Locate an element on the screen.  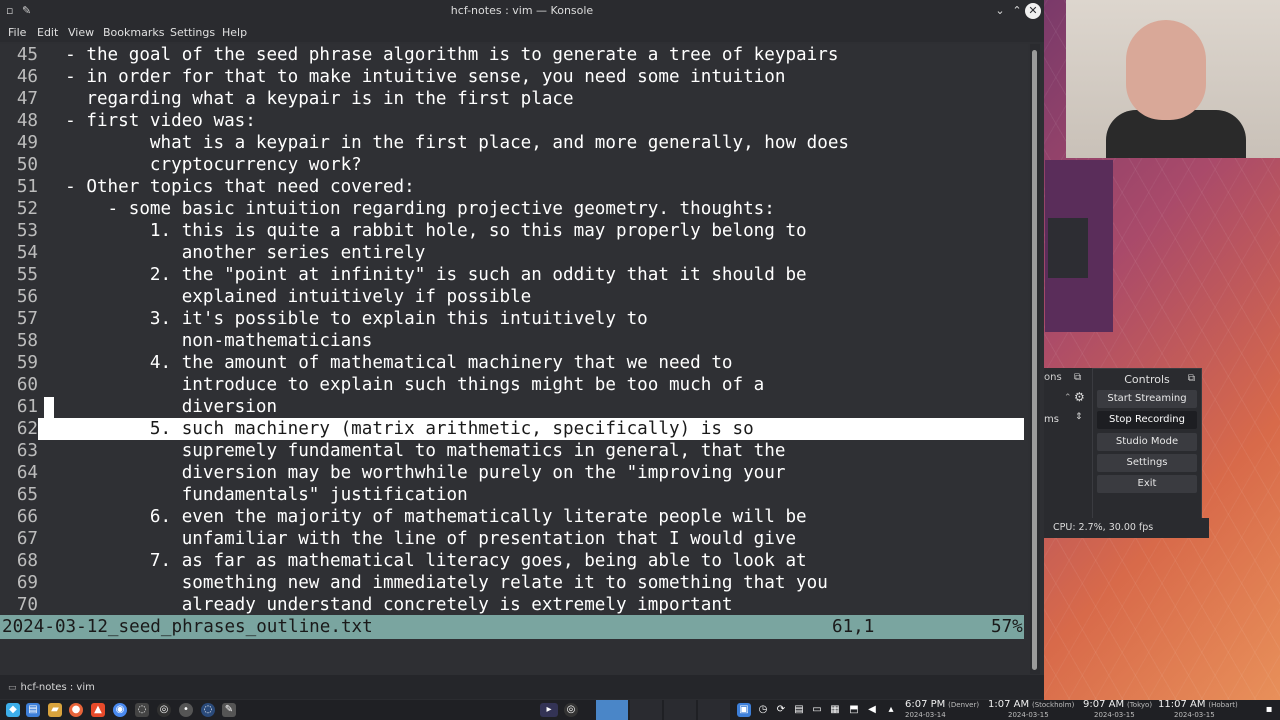
start-streaming-button: Start Streaming is located at coordinates (1147, 399).